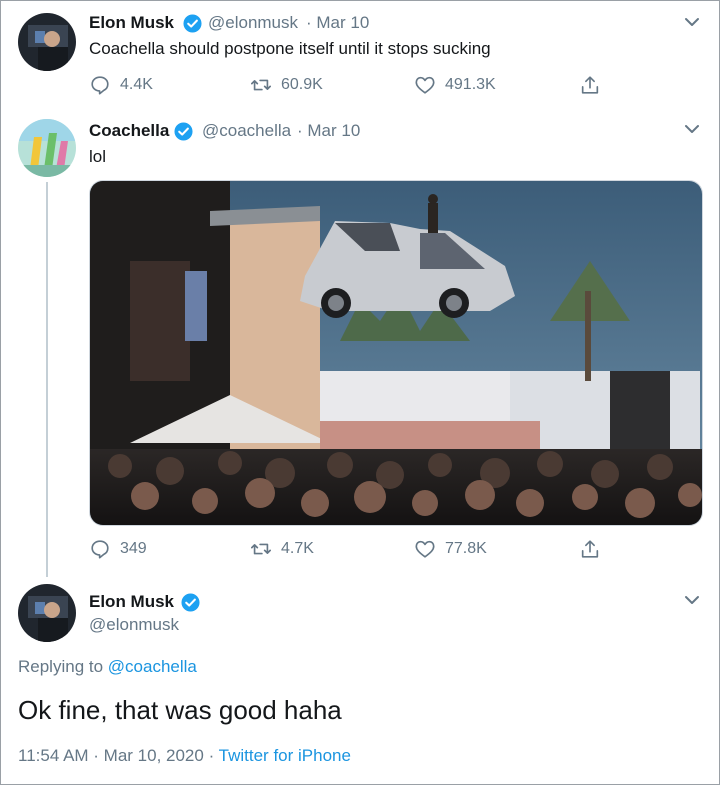  What do you see at coordinates (118, 549) in the screenshot?
I see `reply-button: 349` at bounding box center [118, 549].